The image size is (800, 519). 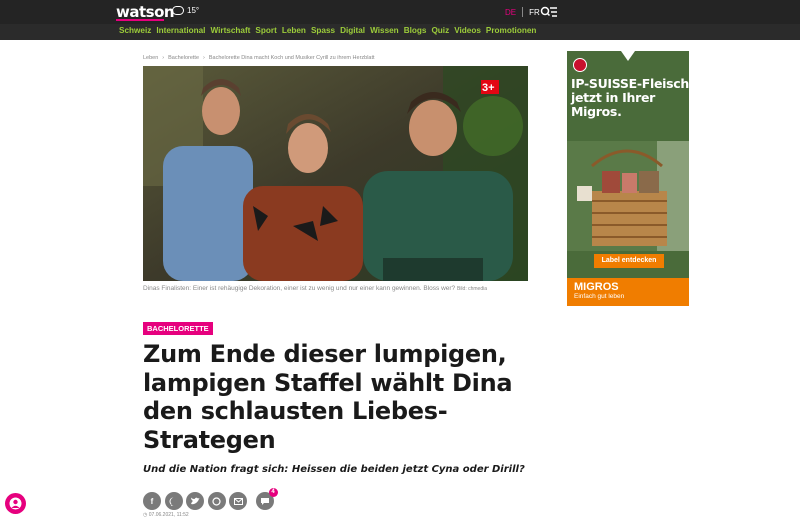 What do you see at coordinates (415, 30) in the screenshot?
I see `nav-item-blogs: Blogs` at bounding box center [415, 30].